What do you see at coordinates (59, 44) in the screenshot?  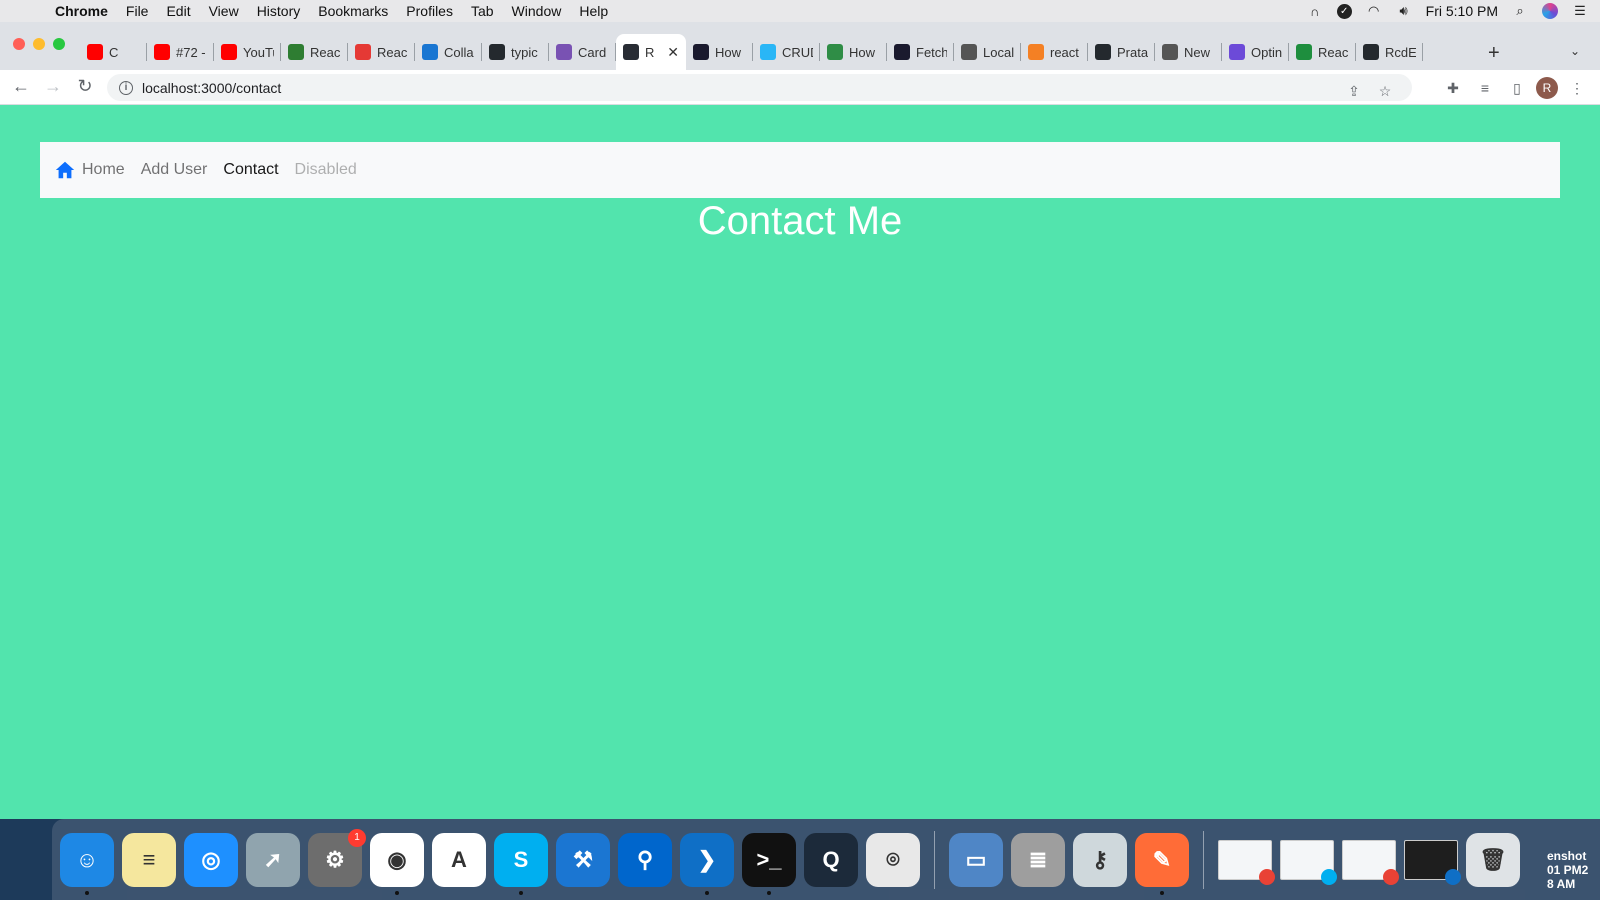 I see `fullscreen-window-icon` at bounding box center [59, 44].